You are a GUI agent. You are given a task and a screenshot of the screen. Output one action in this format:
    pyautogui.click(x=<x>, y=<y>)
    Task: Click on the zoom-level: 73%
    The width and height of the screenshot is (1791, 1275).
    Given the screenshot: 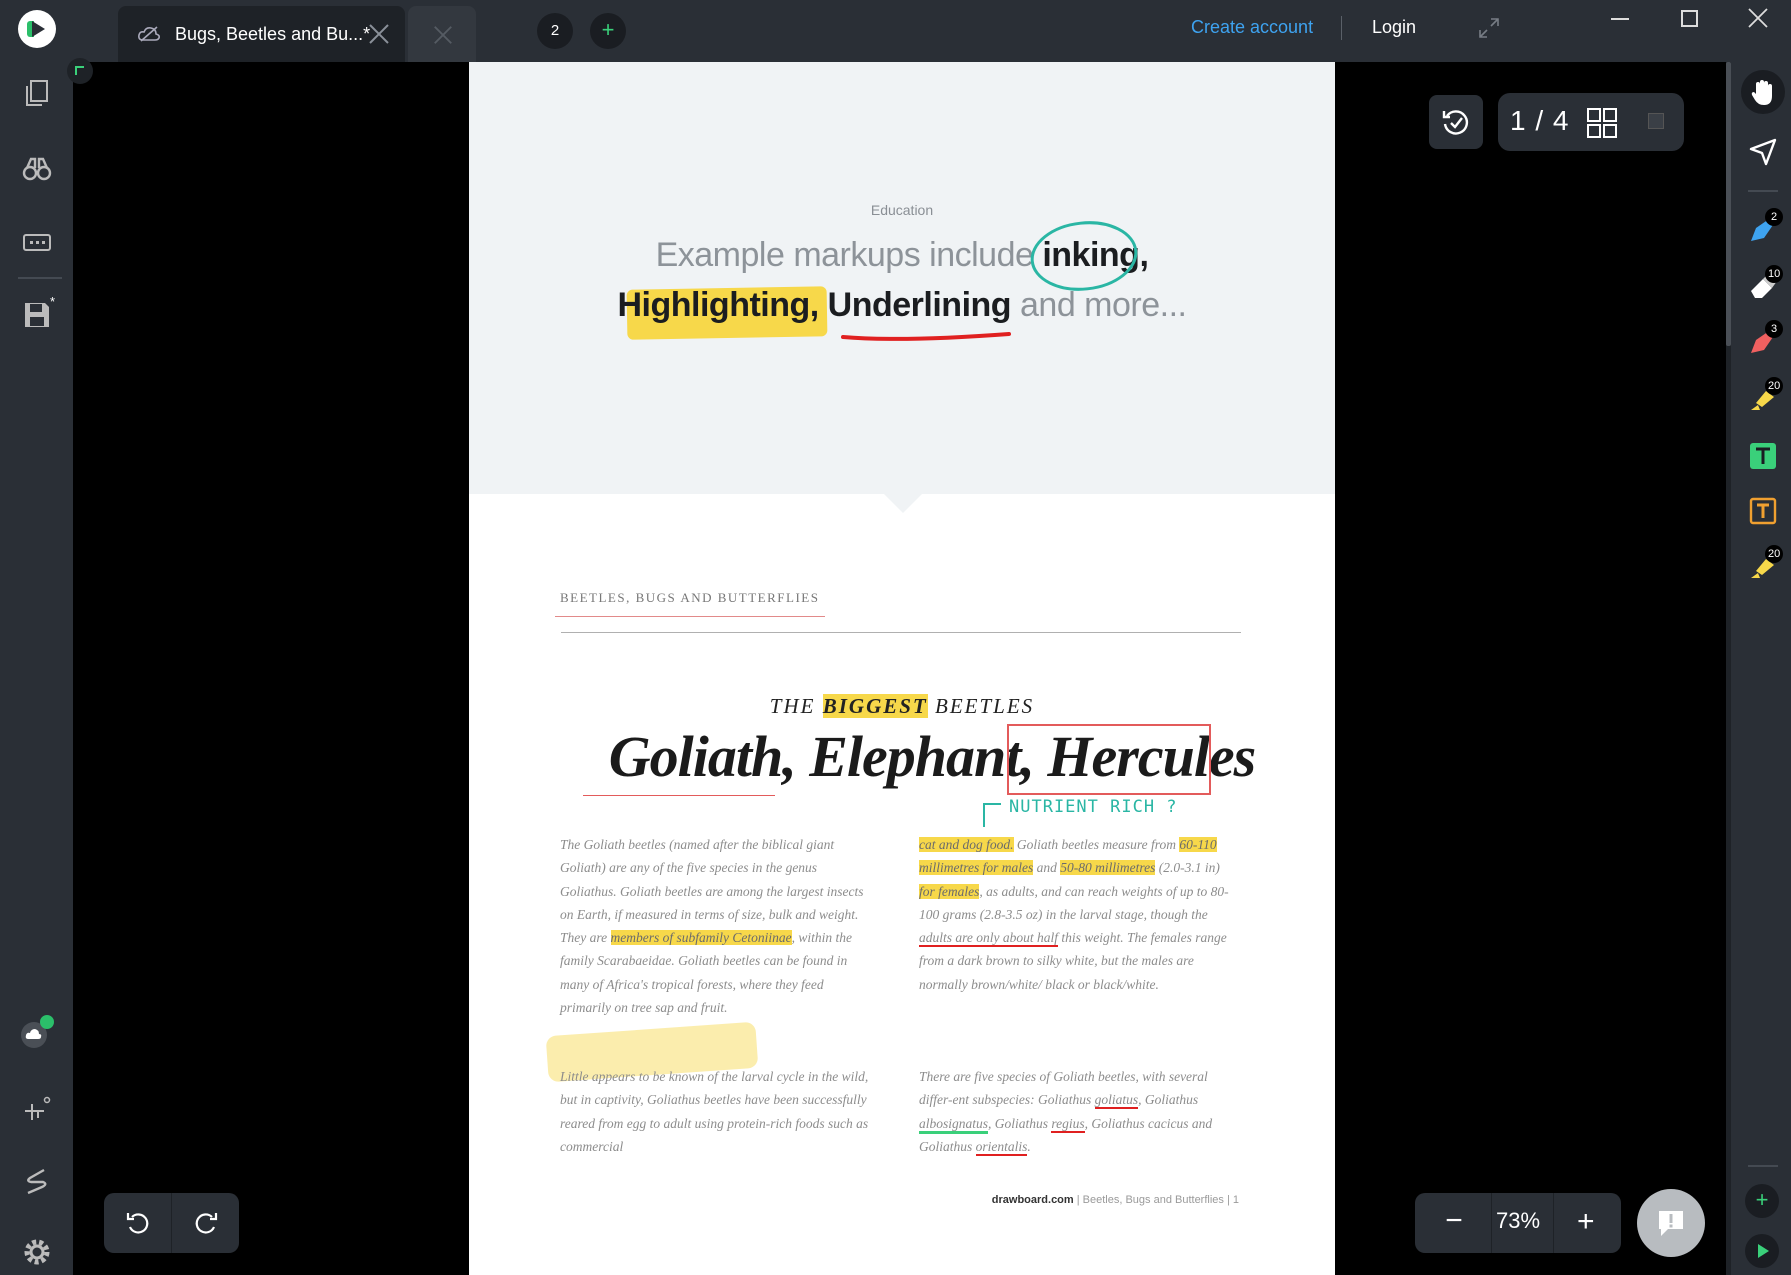 What is the action you would take?
    pyautogui.click(x=1518, y=1221)
    